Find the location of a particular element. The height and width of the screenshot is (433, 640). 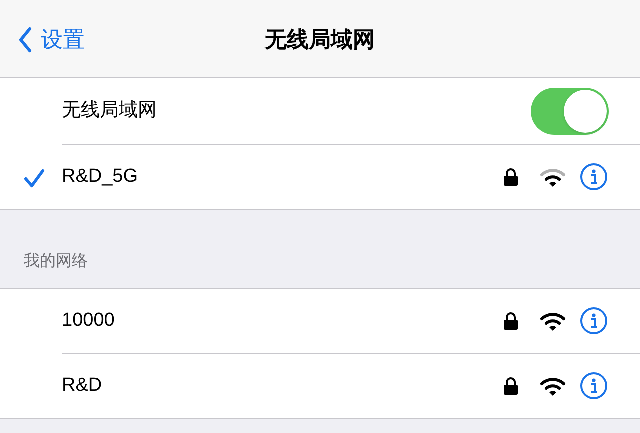

setting-label: 无线局域网 is located at coordinates (110, 110).